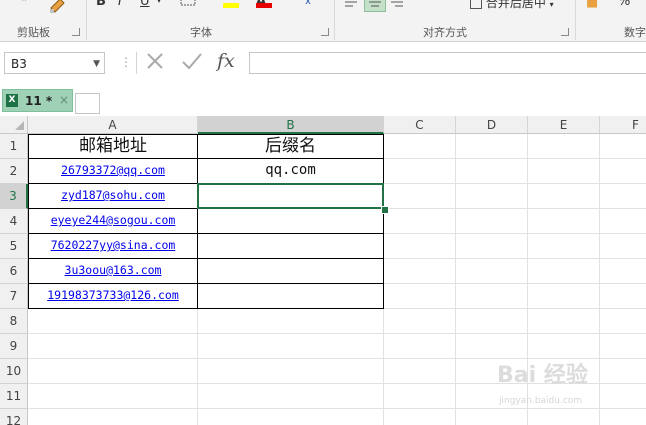  I want to click on email-link: 7620227yy@sina.com, so click(113, 246).